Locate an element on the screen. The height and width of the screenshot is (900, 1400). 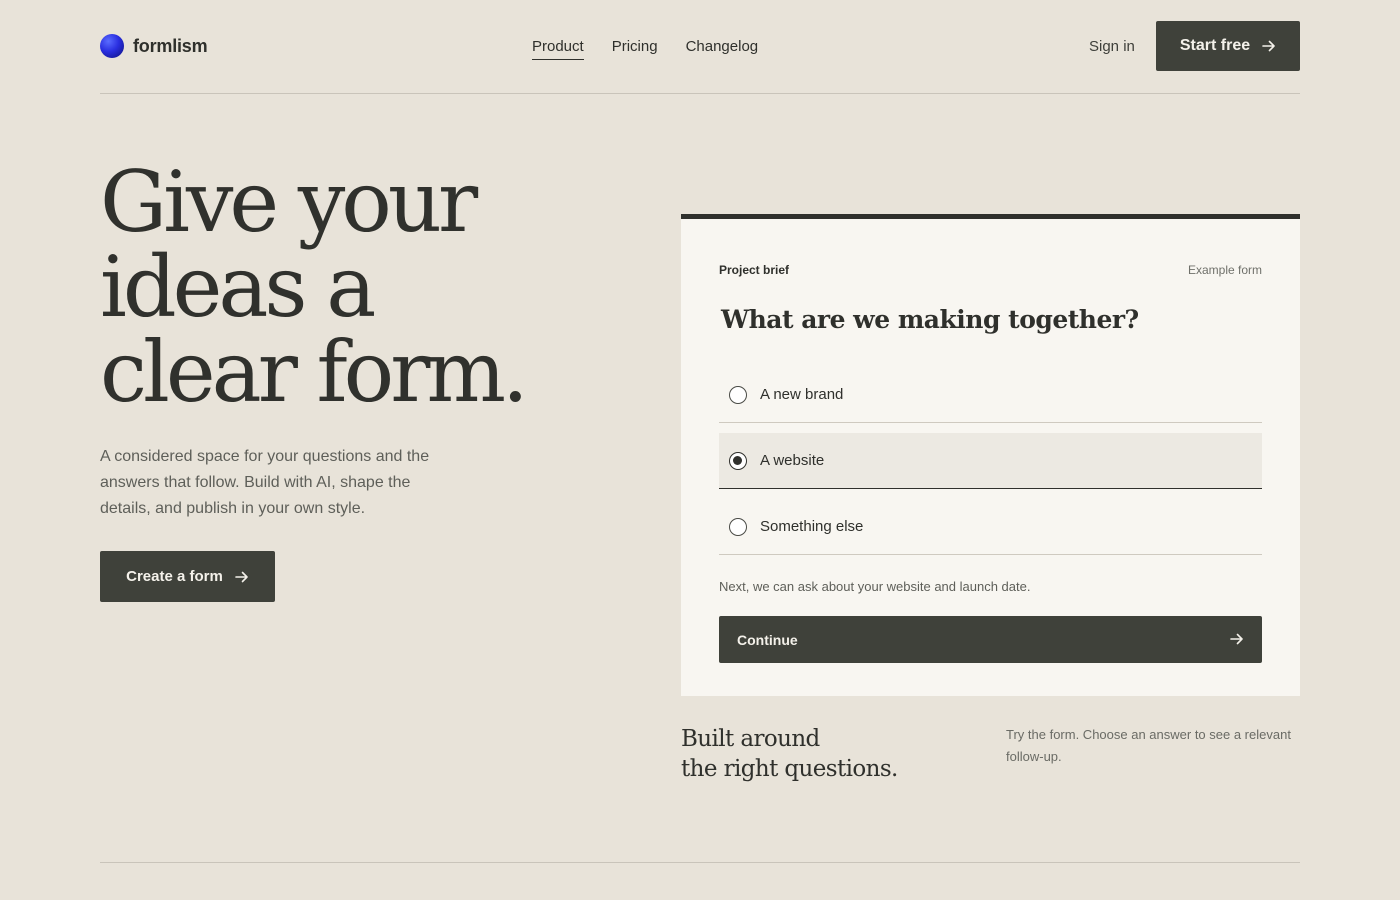
brand: formlism is located at coordinates (154, 46).